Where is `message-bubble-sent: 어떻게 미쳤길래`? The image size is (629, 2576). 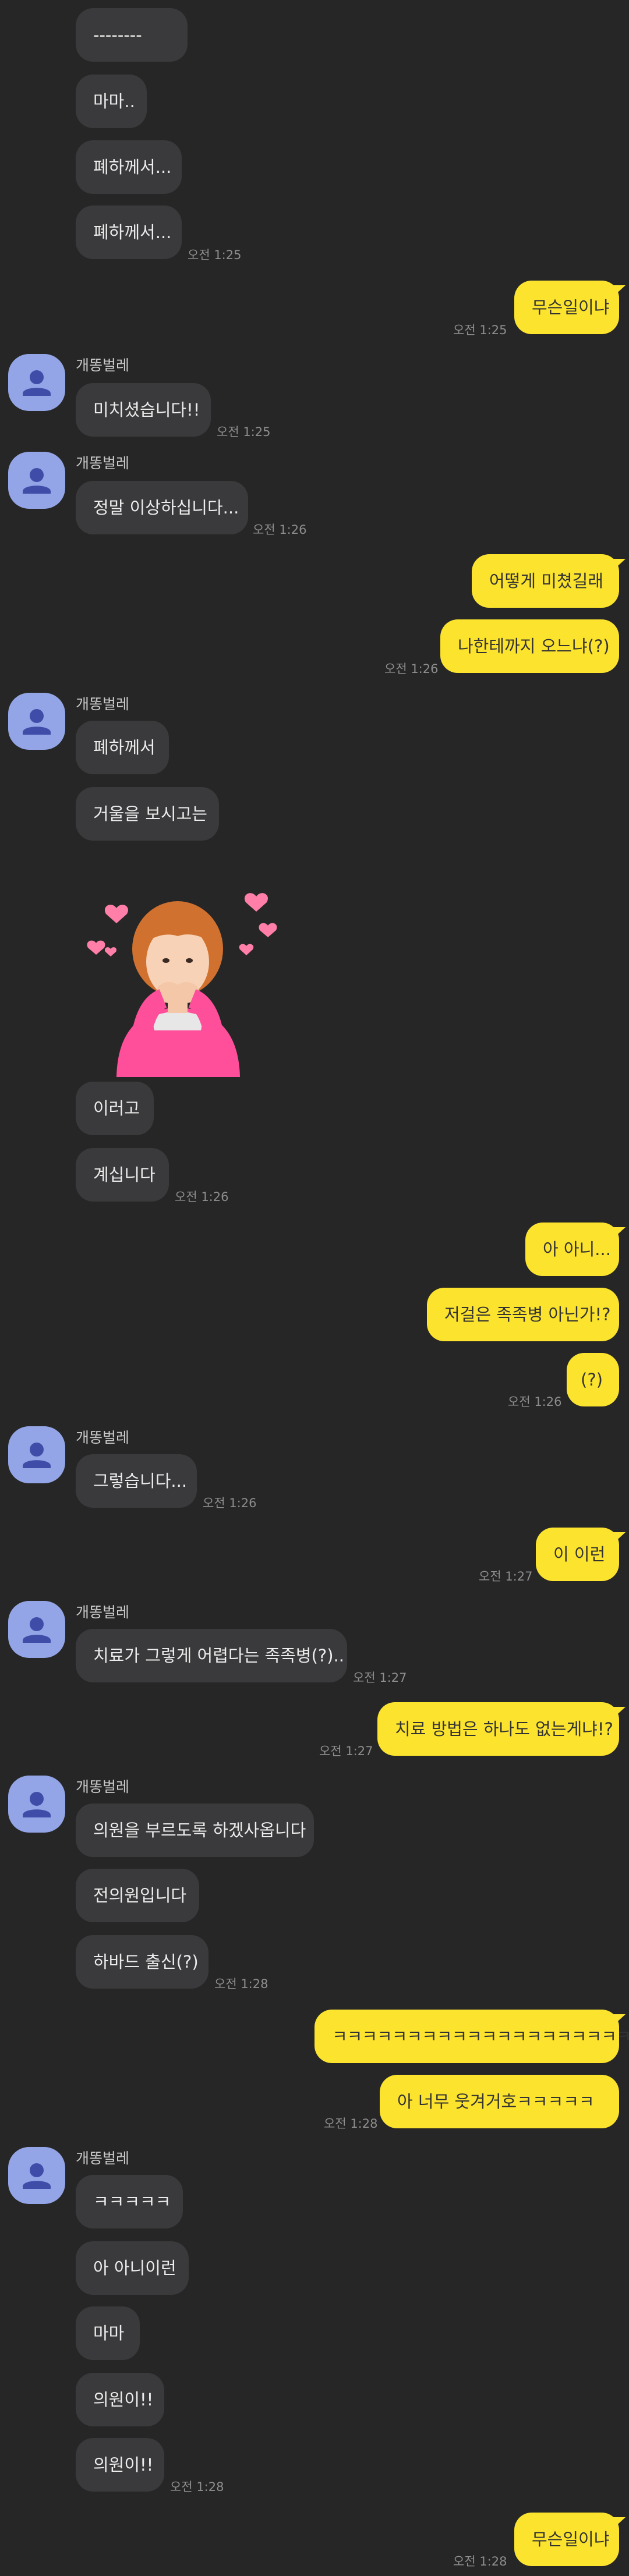
message-bubble-sent: 어떻게 미쳤길래 is located at coordinates (549, 581).